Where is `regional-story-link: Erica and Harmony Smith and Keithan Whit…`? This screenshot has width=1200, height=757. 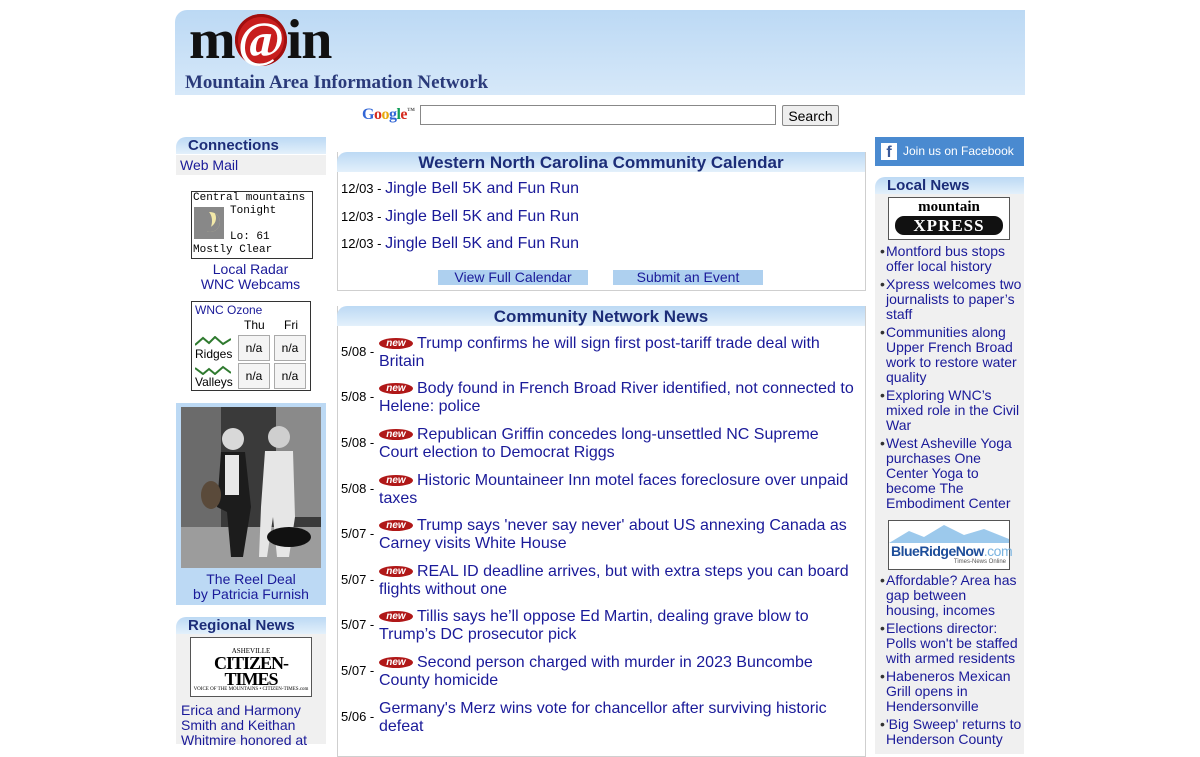
regional-story-link: Erica and Harmony Smith and Keithan Whit… is located at coordinates (253, 725).